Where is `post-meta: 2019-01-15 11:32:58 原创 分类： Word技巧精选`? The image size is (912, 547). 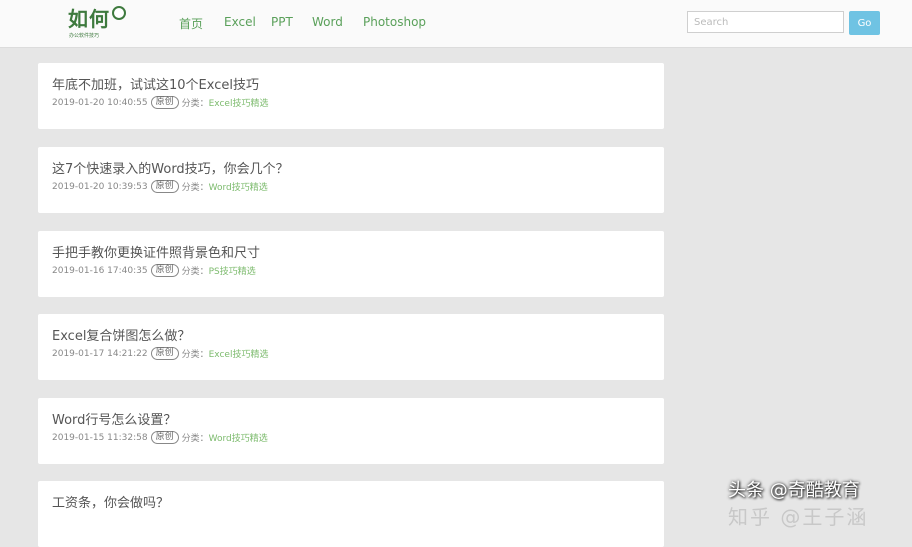
post-meta: 2019-01-15 11:32:58 原创 分类： Word技巧精选 is located at coordinates (160, 437).